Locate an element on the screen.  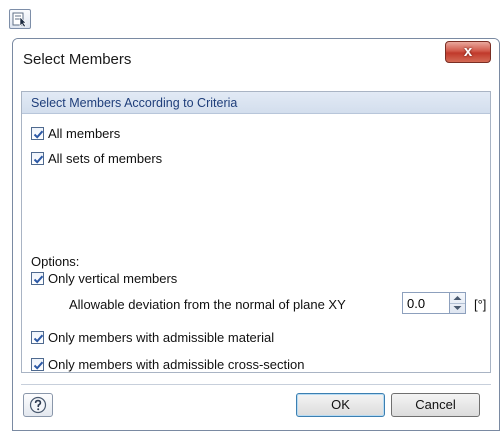
ok-button: OK is located at coordinates (340, 405).